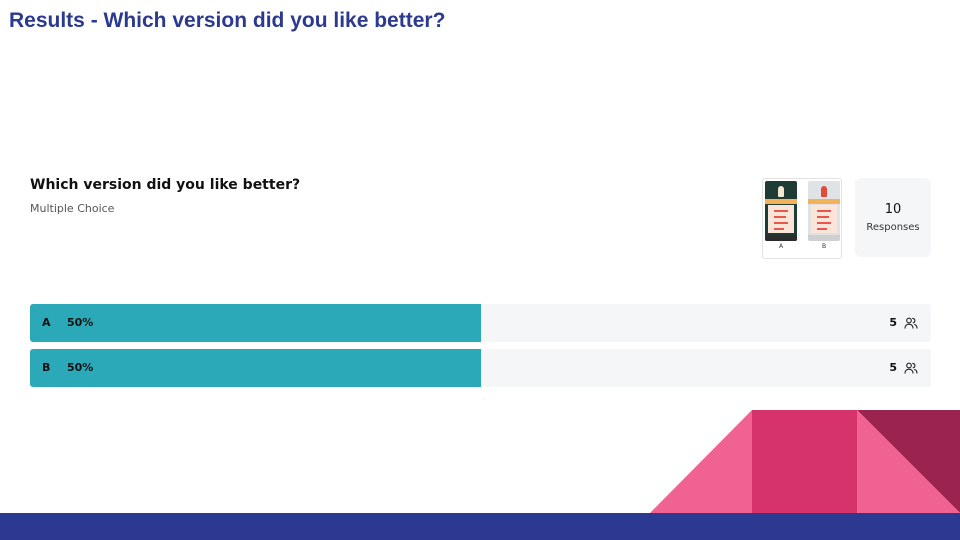  Describe the element at coordinates (824, 211) in the screenshot. I see `version-b-thumbnail` at that location.